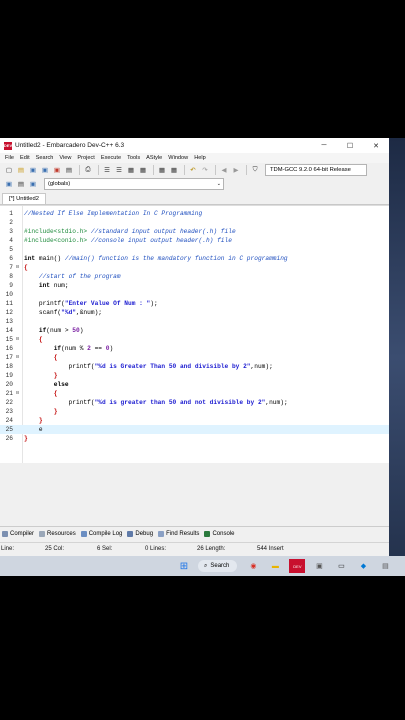  I want to click on undo-icon: ↶, so click(193, 170).